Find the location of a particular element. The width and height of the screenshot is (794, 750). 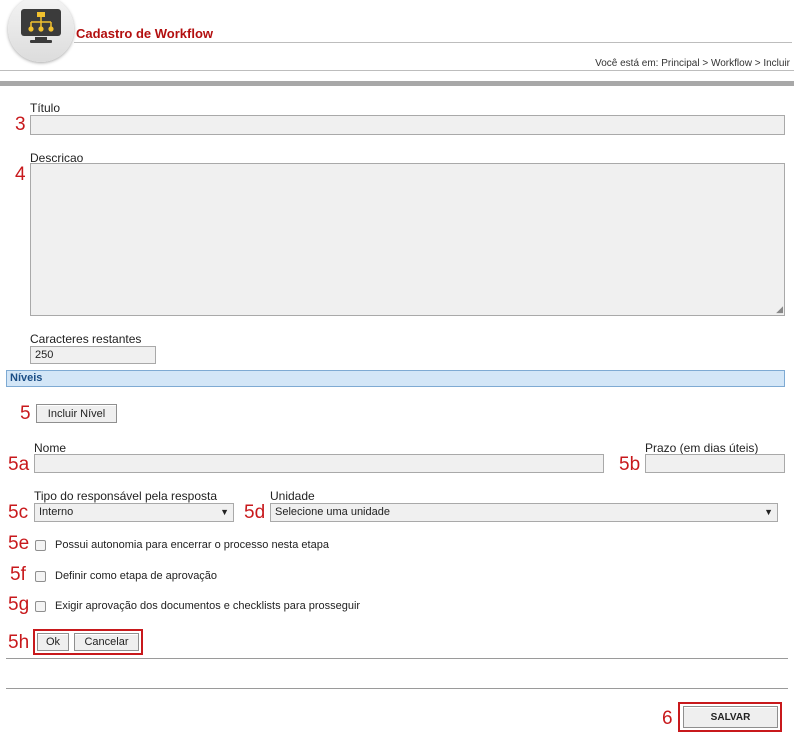

annotation-5e: 5e is located at coordinates (19, 543).